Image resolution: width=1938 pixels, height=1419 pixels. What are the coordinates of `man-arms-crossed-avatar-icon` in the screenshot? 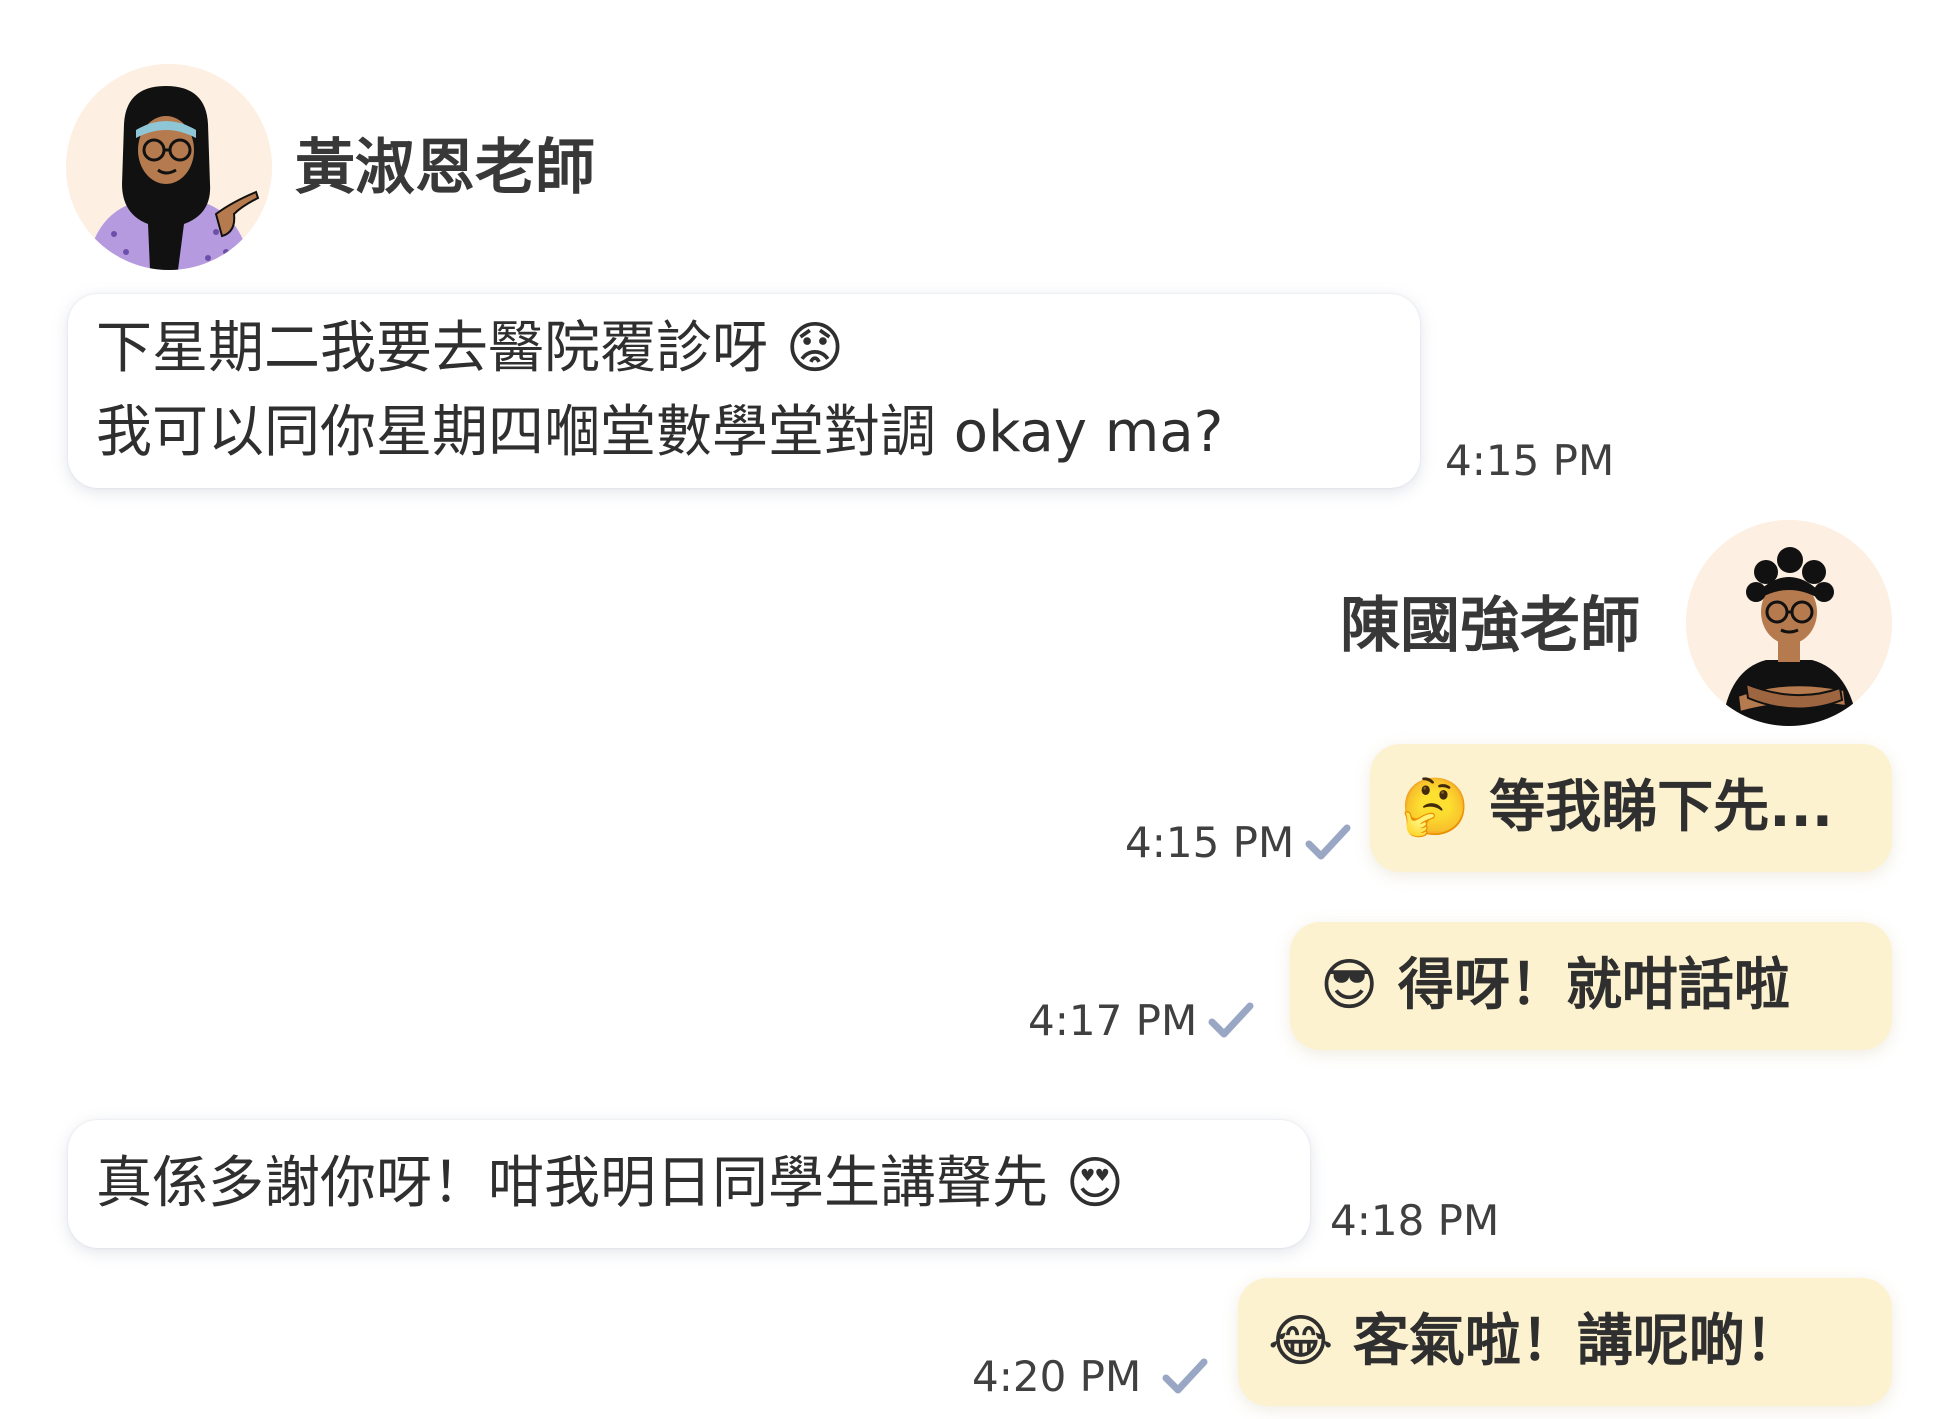 It's located at (1789, 623).